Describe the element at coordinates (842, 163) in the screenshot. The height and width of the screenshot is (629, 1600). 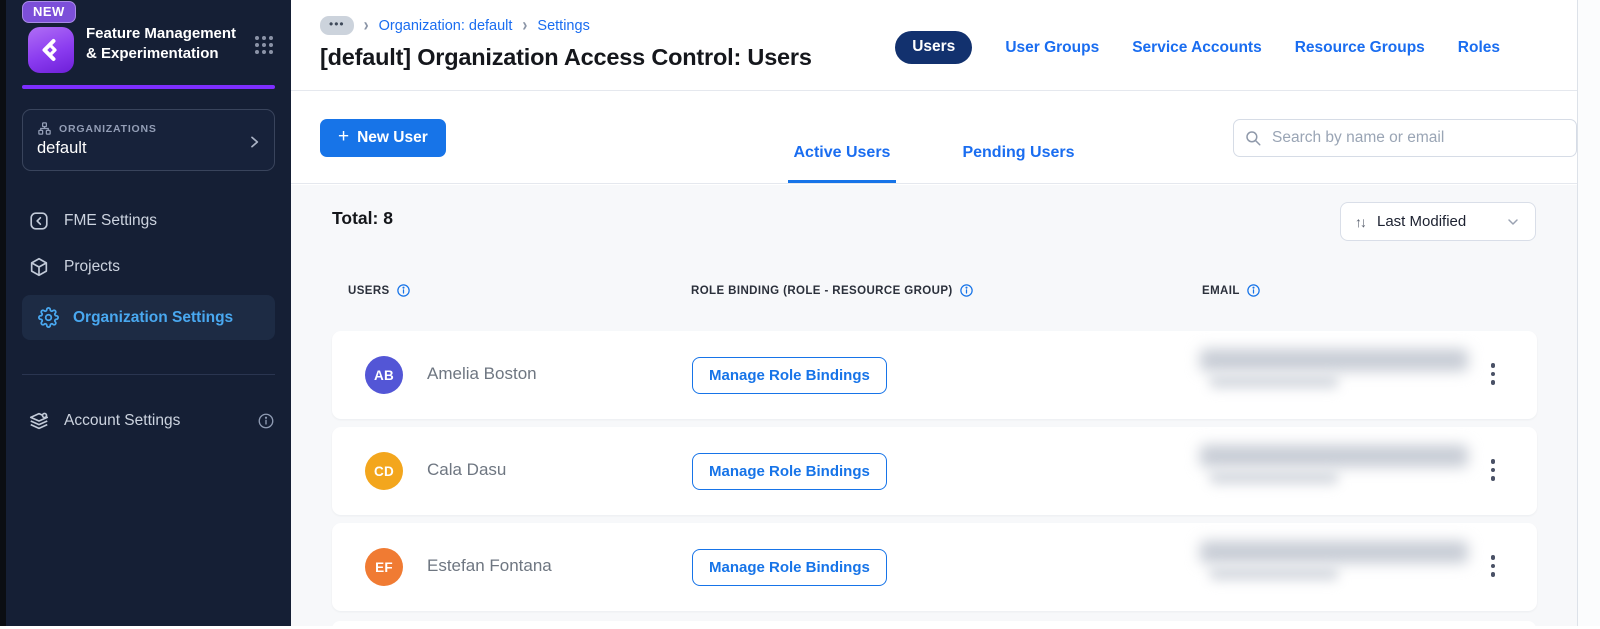
I see `tab-active-users: Active Users` at that location.